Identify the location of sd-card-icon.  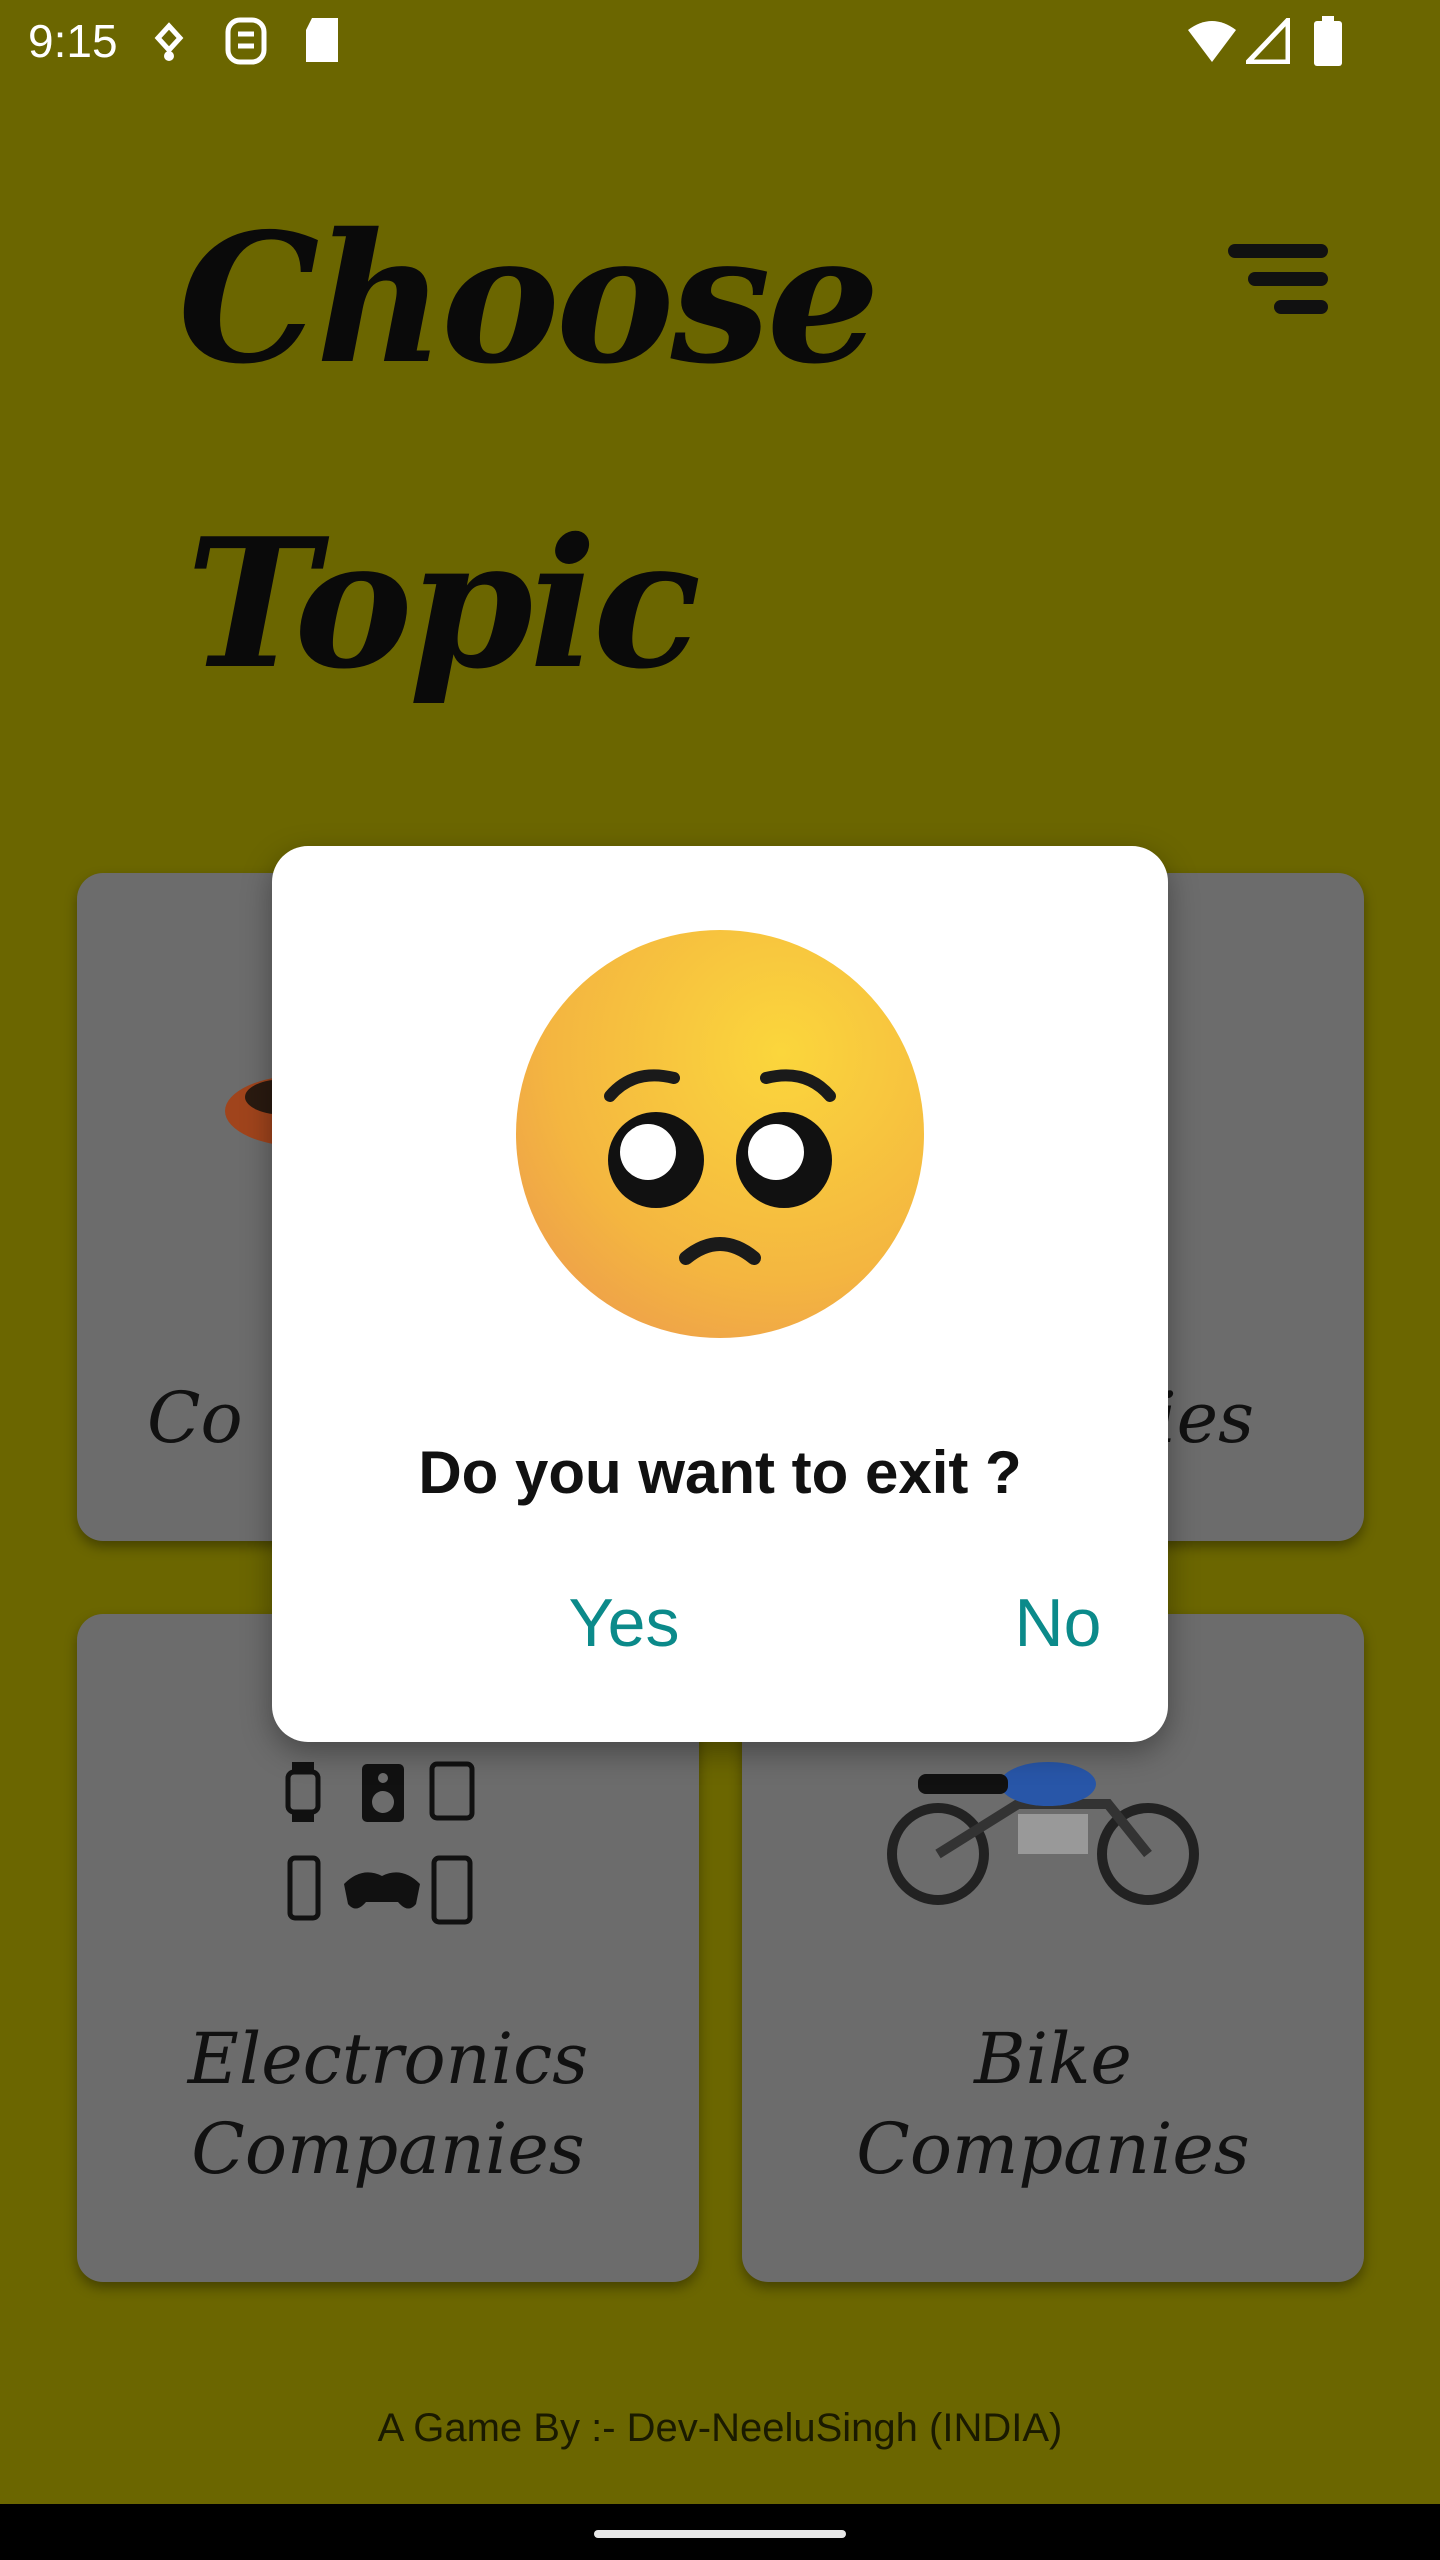
(322, 40).